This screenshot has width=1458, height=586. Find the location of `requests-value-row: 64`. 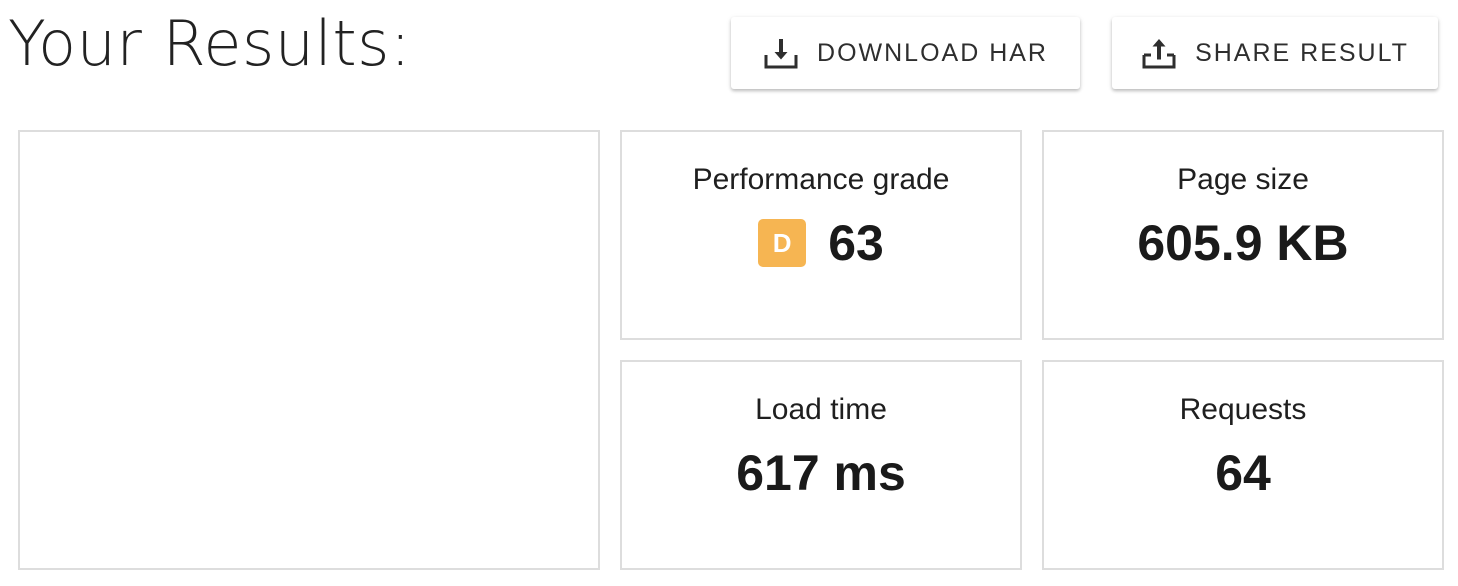

requests-value-row: 64 is located at coordinates (1243, 473).